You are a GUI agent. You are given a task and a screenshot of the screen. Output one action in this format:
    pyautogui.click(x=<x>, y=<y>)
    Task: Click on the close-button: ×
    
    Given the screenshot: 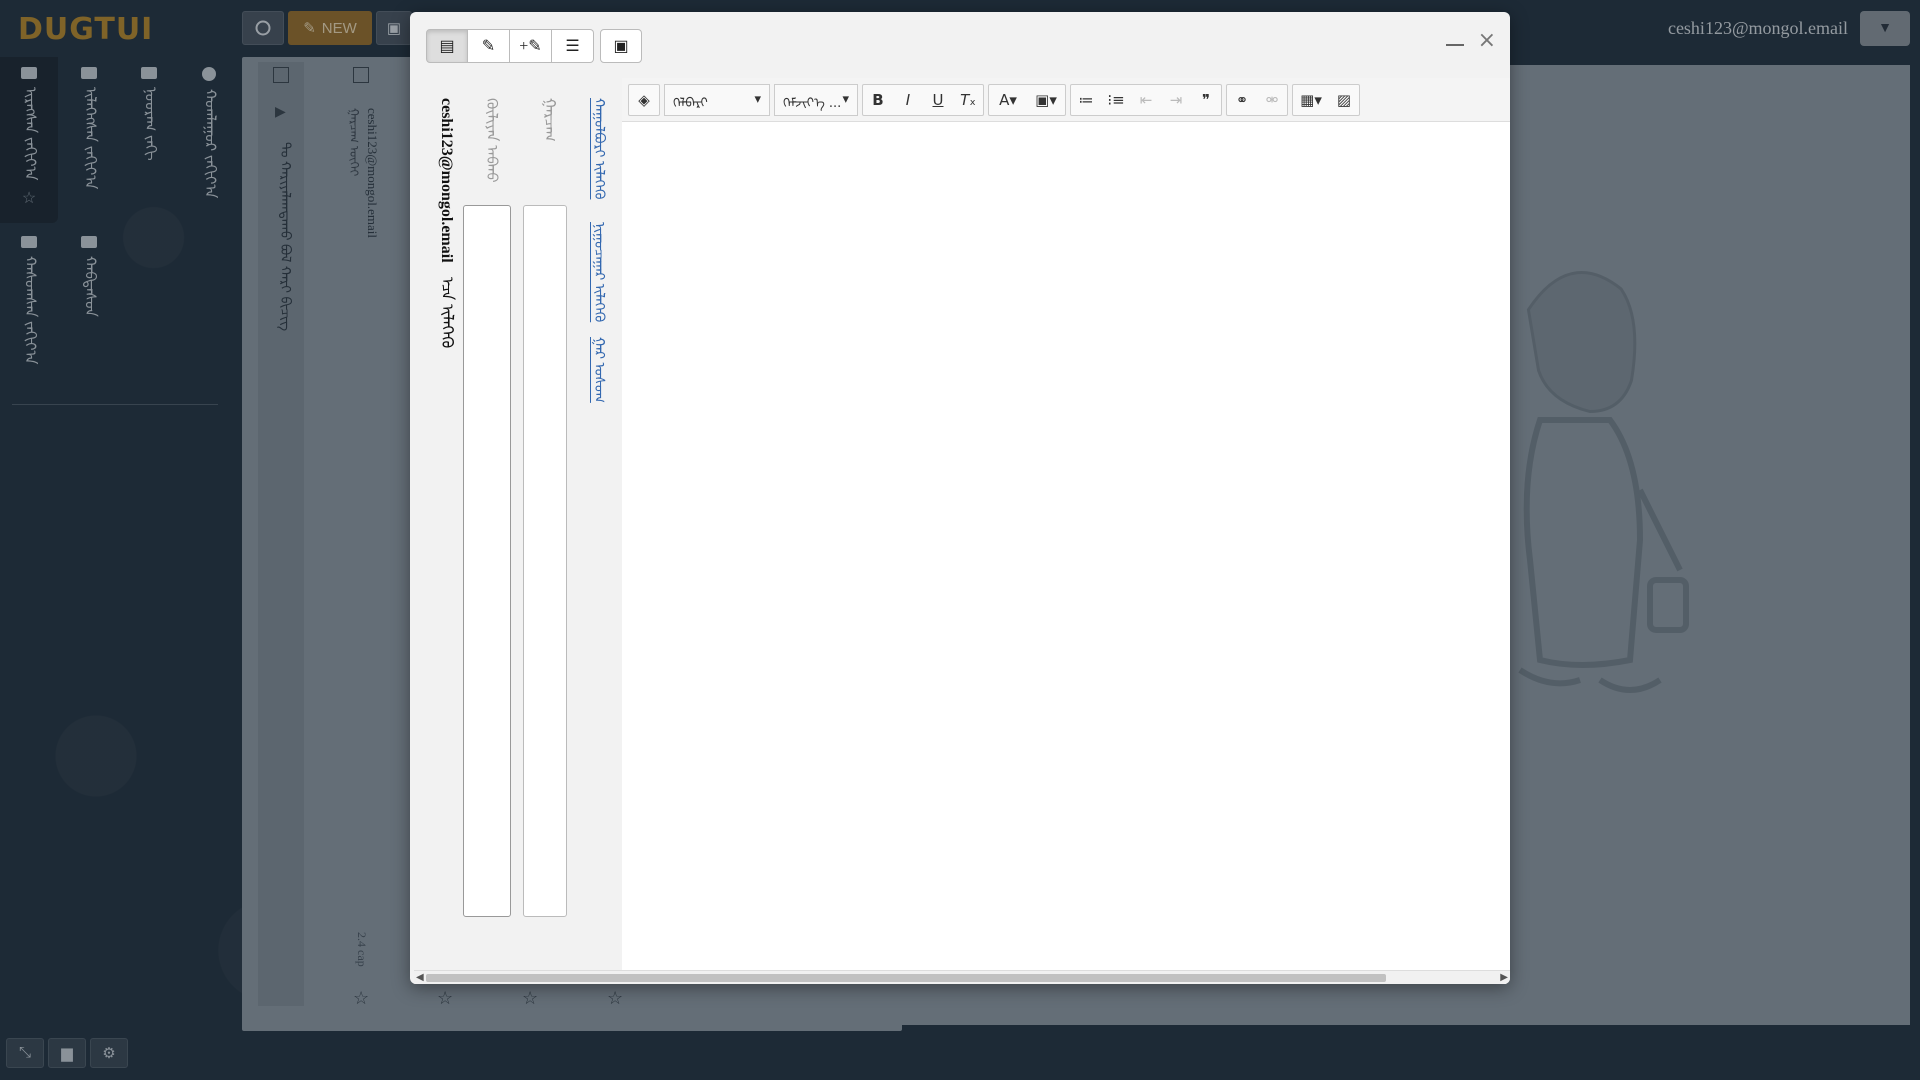 What is the action you would take?
    pyautogui.click(x=1487, y=40)
    